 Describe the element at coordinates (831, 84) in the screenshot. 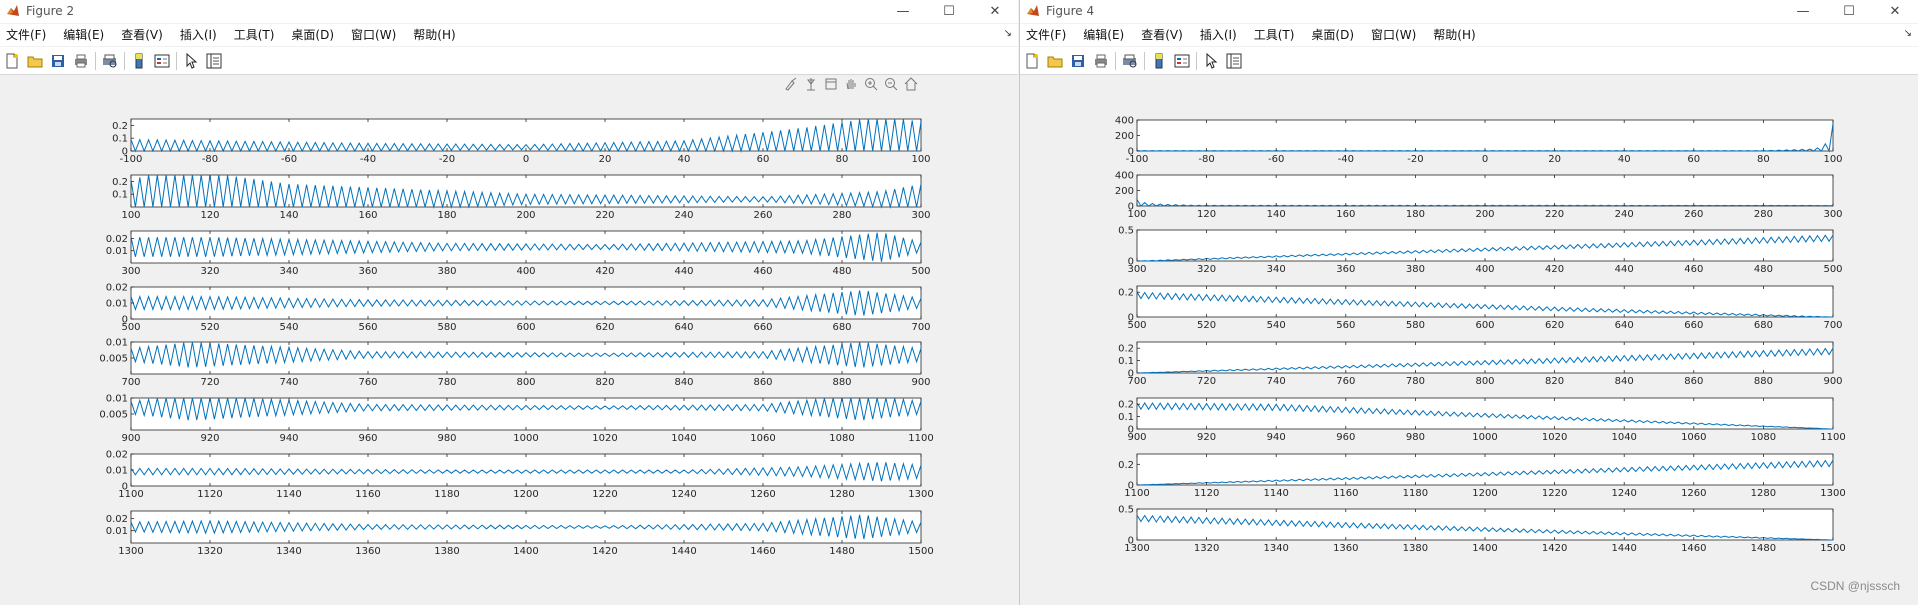

I see `rotate-icon` at that location.